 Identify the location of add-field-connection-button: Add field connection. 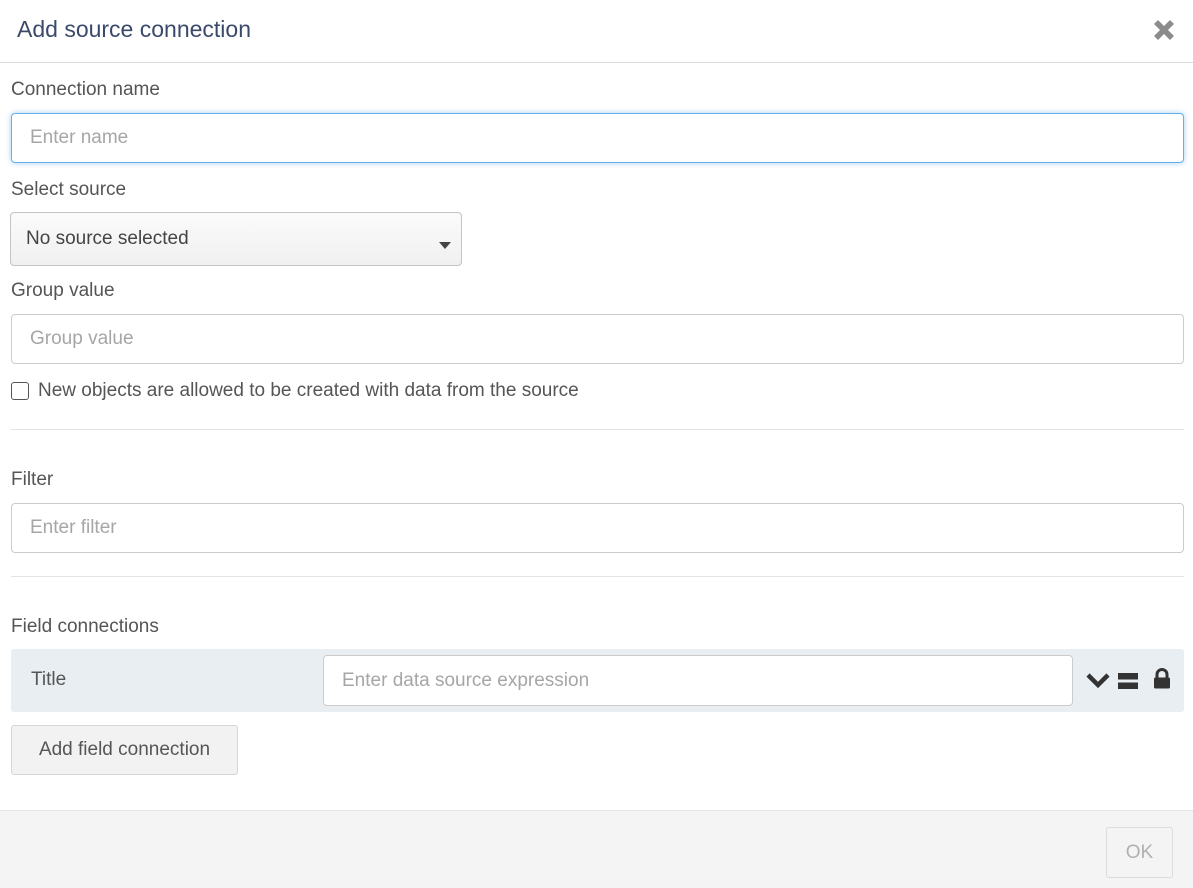
(124, 750).